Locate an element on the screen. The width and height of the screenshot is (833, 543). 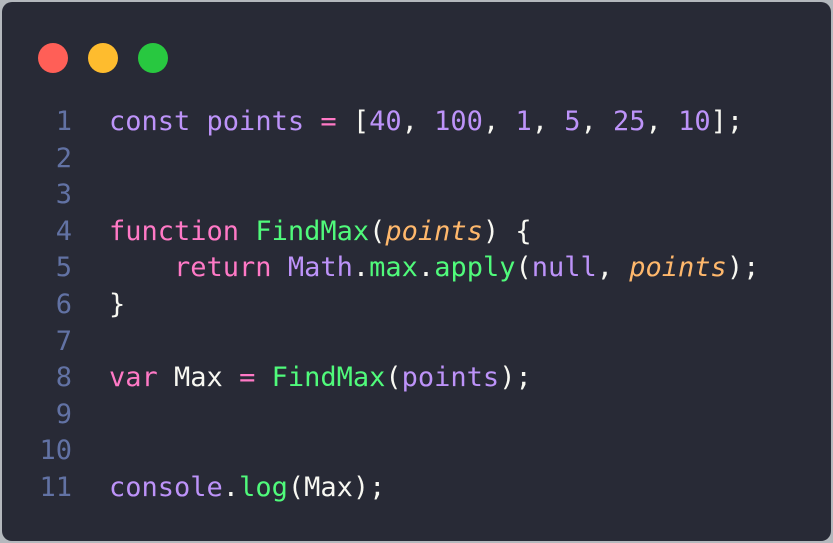
code-line: 6} is located at coordinates (416, 305).